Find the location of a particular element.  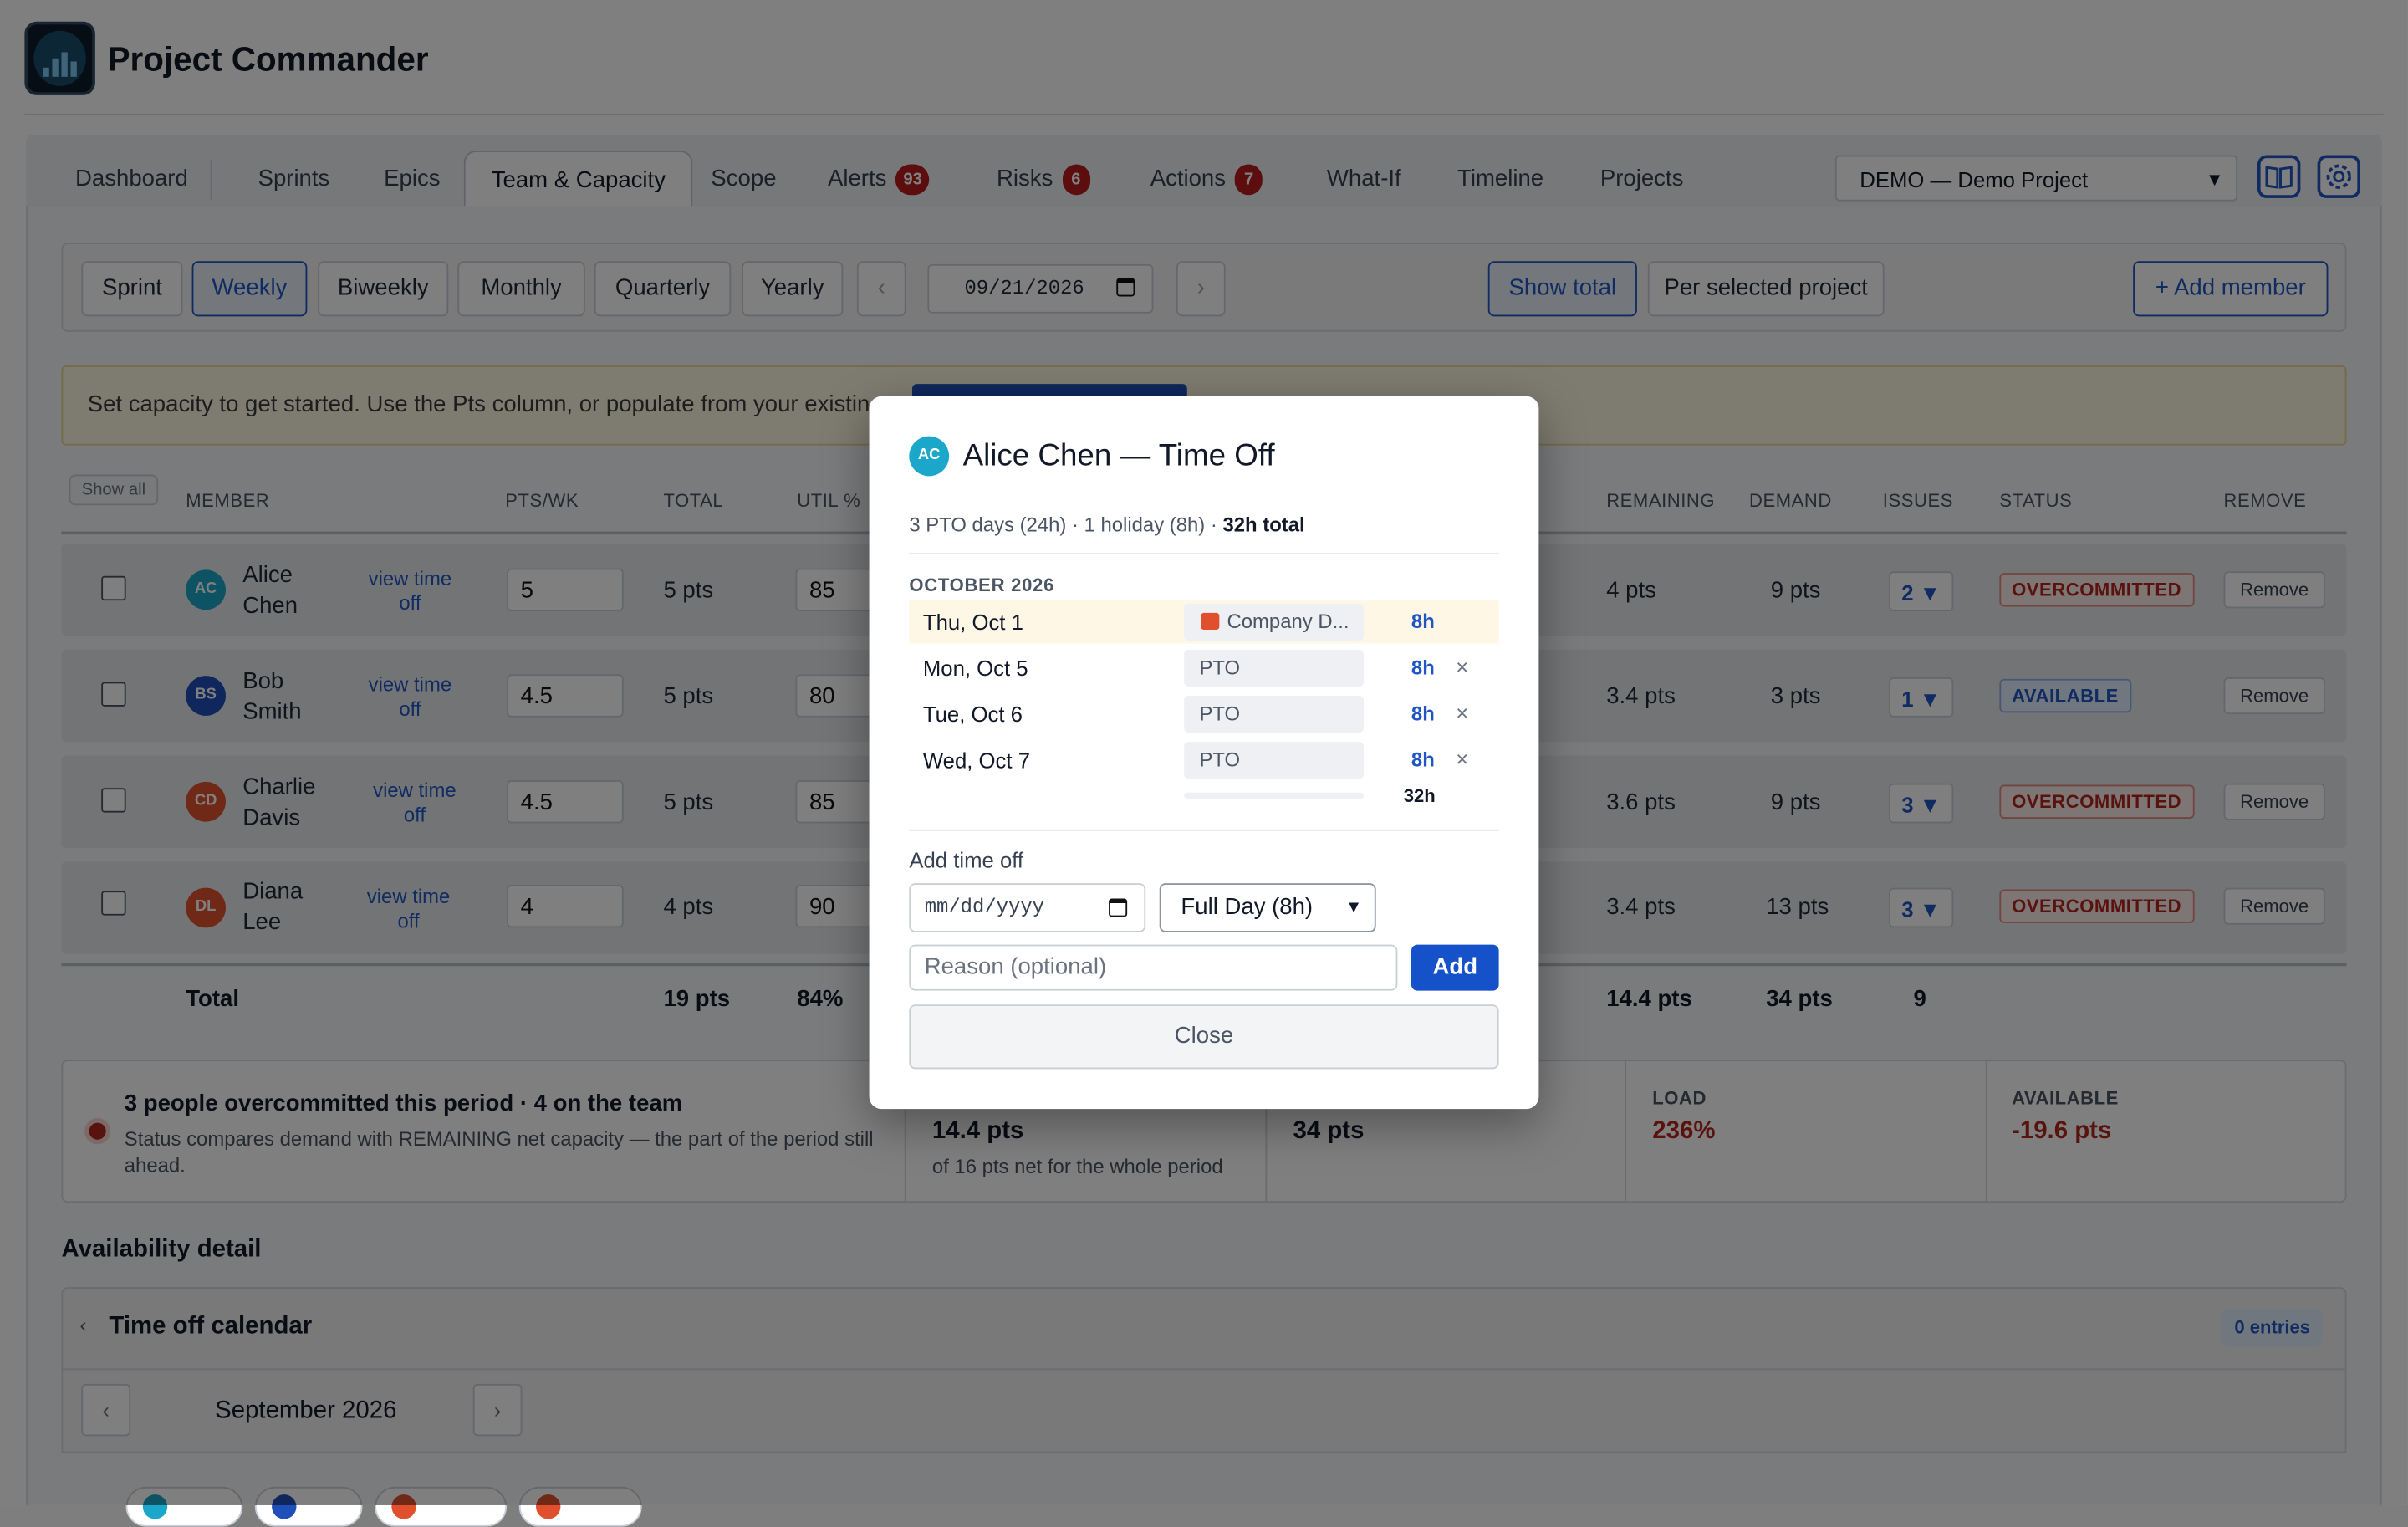

time-off-entry: Mon, Oct 5 PTO 8h × is located at coordinates (1204, 667).